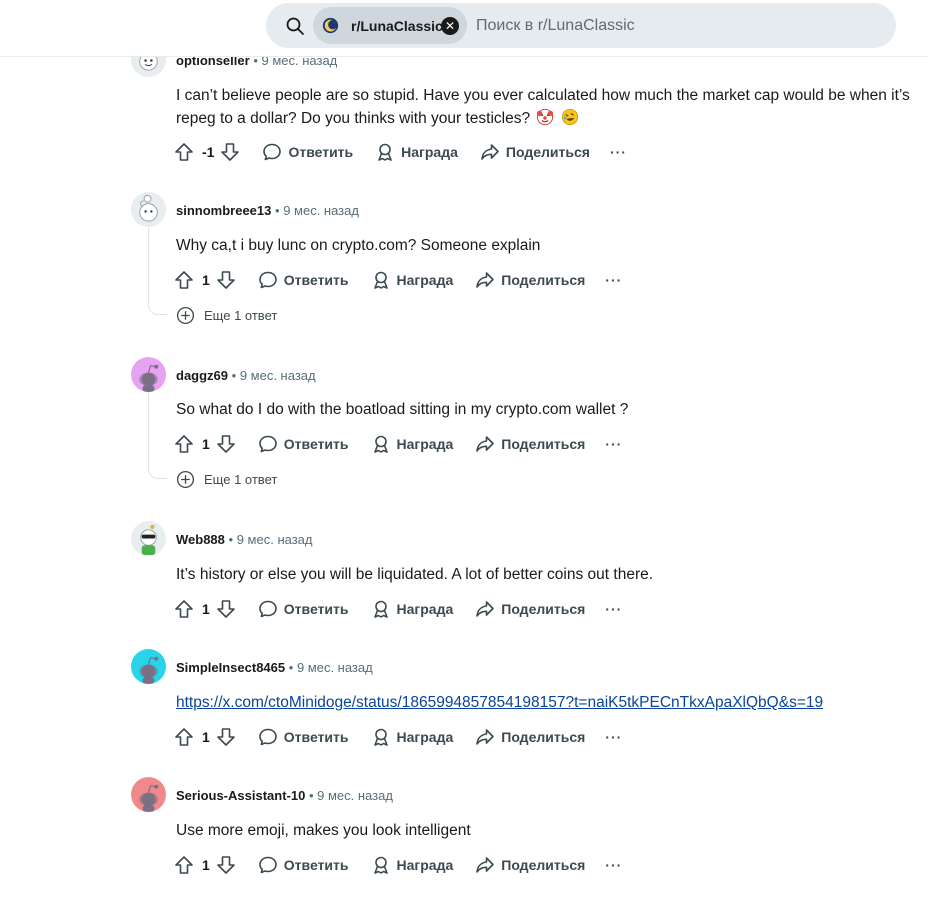  Describe the element at coordinates (330, 25) in the screenshot. I see `luna-classic-logo-icon` at that location.